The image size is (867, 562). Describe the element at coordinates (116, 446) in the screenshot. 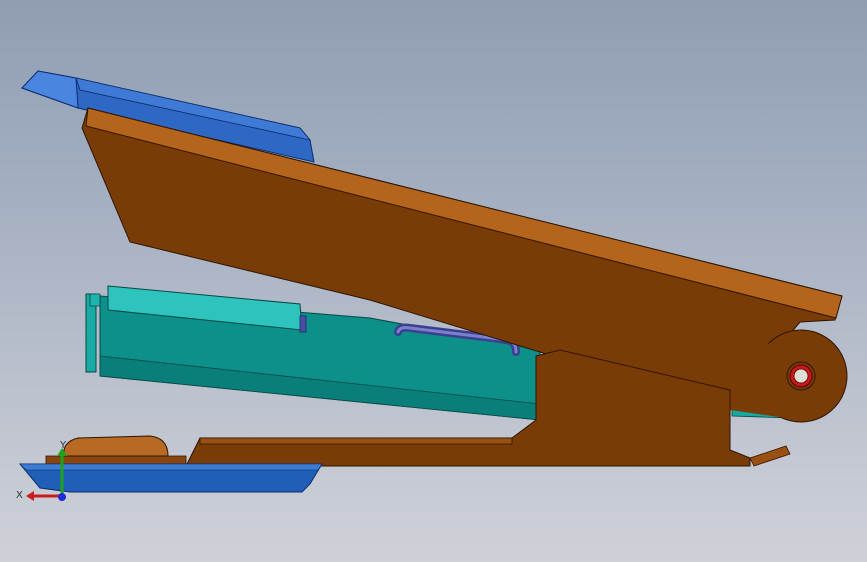

I see `anvil-pad` at that location.